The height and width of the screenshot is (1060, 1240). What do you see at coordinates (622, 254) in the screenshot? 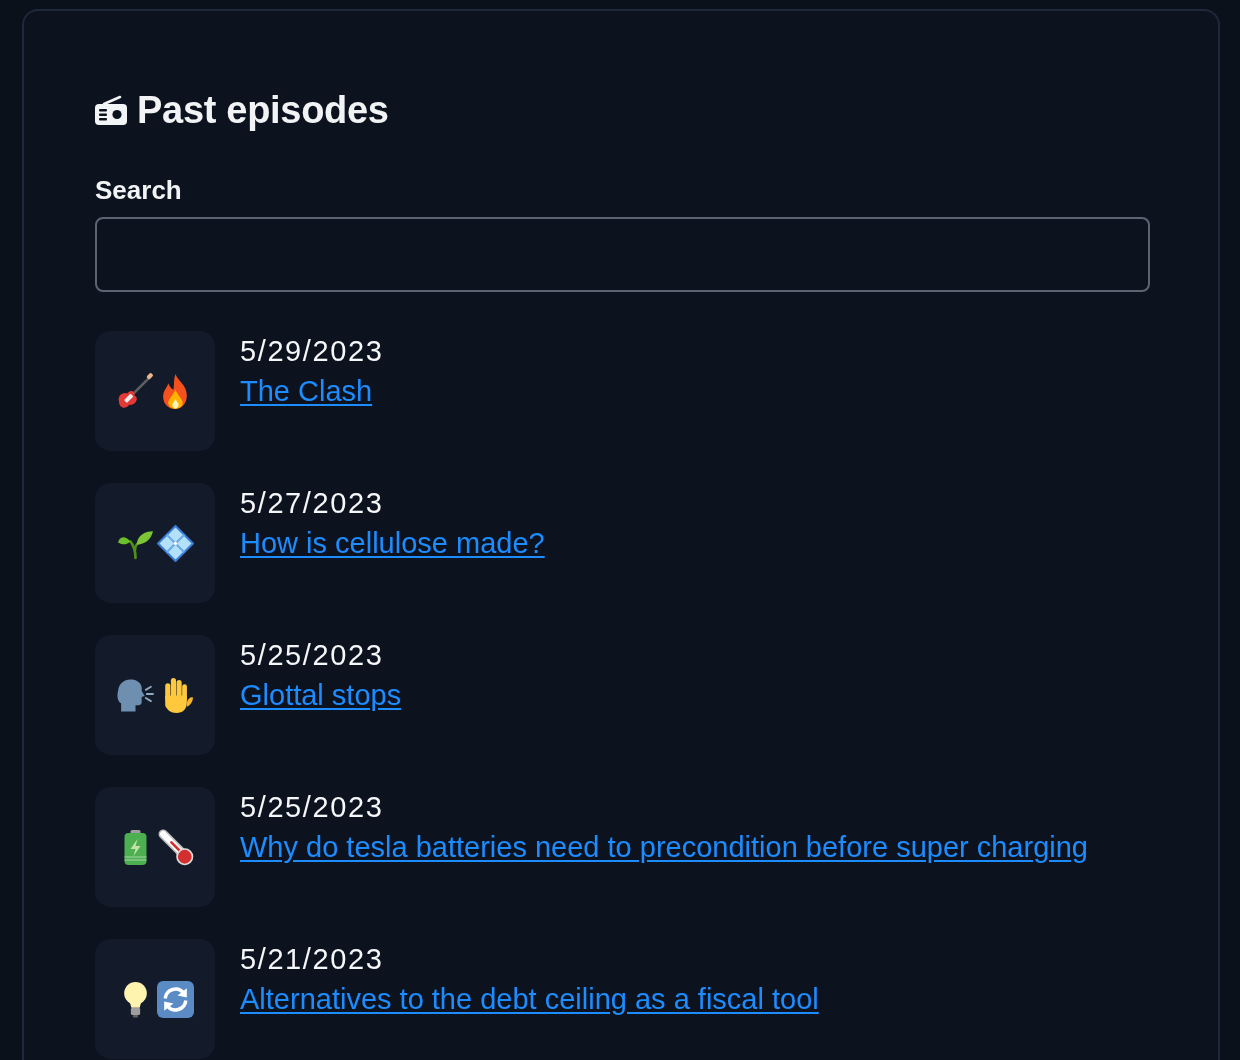
I see `search-field` at bounding box center [622, 254].